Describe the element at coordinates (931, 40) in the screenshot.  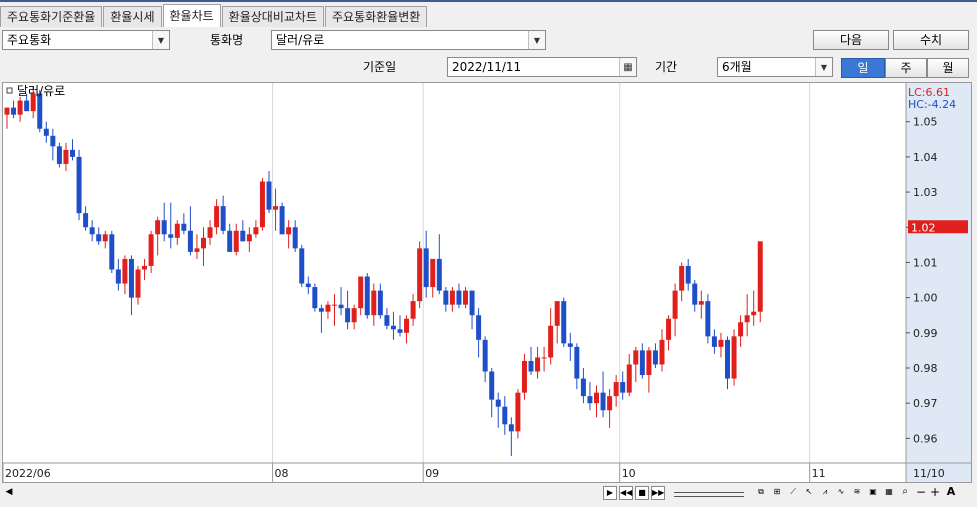
I see `values-button: 수치` at that location.